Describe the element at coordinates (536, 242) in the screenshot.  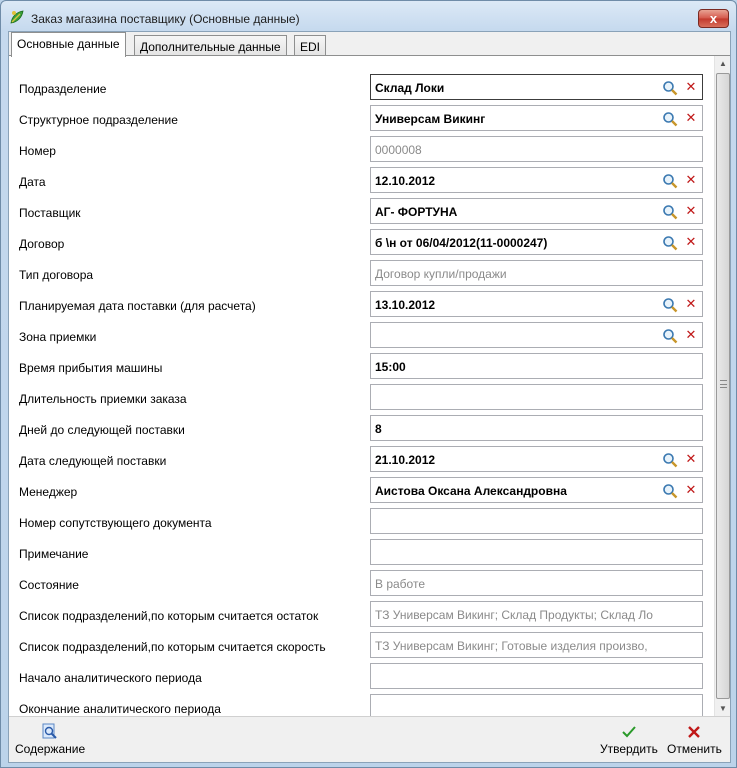
I see `field-input: б \н от 06/04/2012(11-0000247) ✕` at that location.